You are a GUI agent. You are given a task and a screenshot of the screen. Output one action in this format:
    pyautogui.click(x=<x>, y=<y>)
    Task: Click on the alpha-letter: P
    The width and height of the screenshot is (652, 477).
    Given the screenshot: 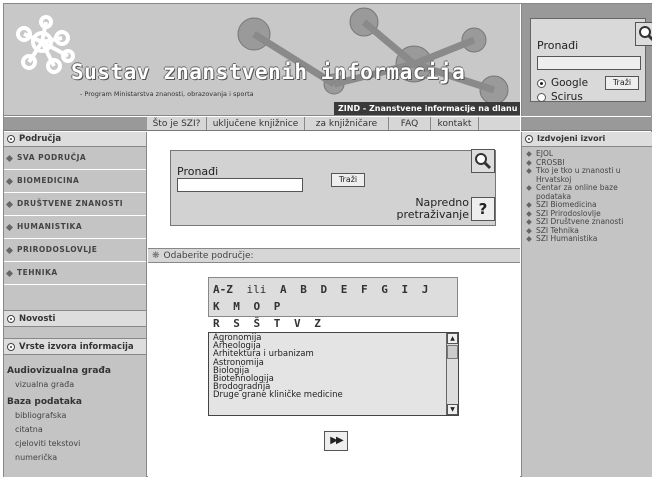 What is the action you would take?
    pyautogui.click(x=277, y=306)
    